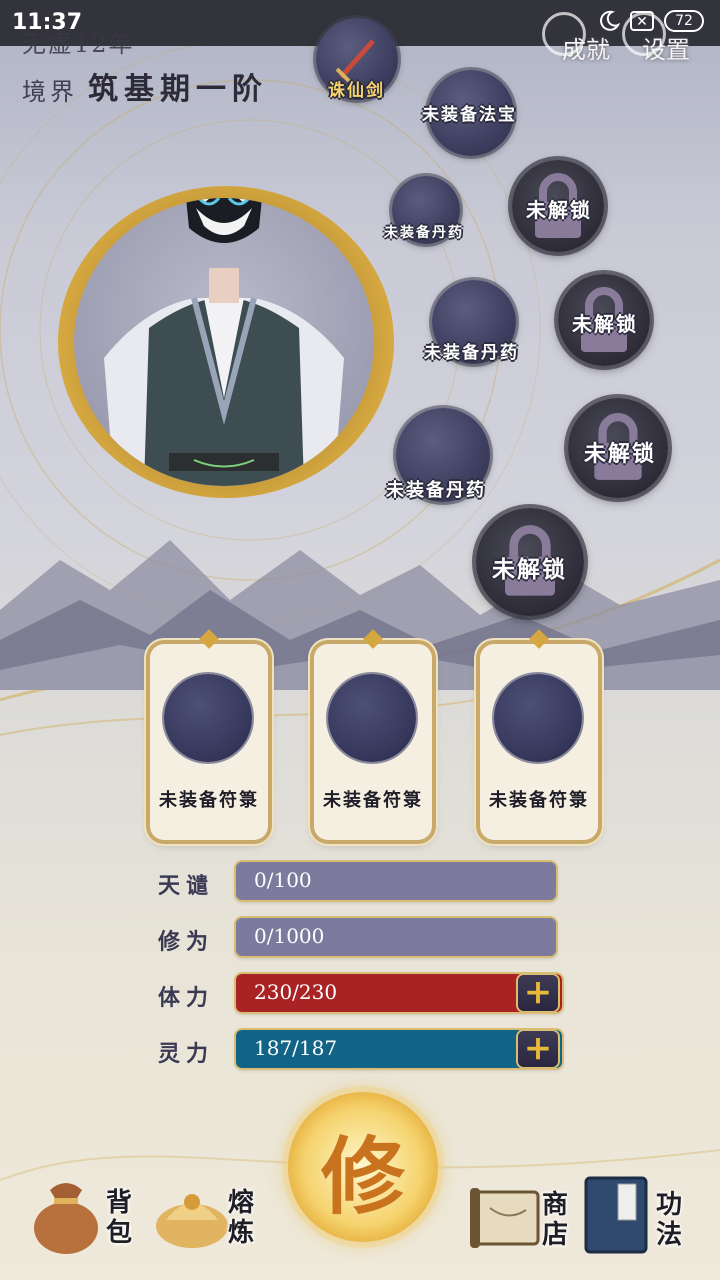 The width and height of the screenshot is (720, 1280). Describe the element at coordinates (644, 34) in the screenshot. I see `gear-icon` at that location.